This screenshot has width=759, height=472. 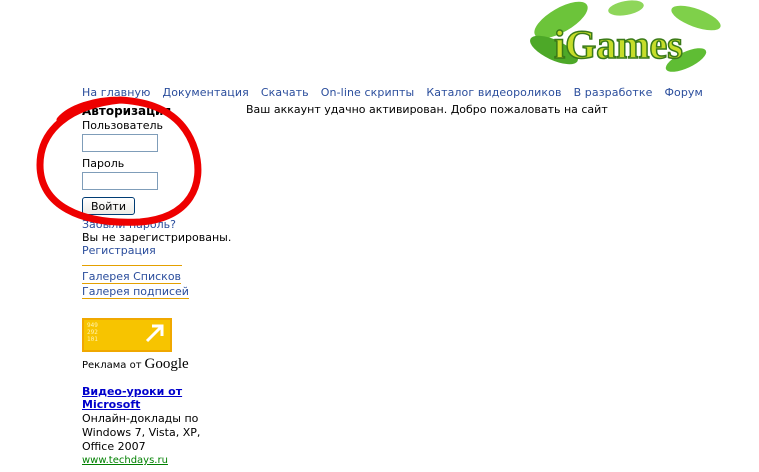 I want to click on gallery-links: Галерея Списков Галерея подписей, so click(x=172, y=285).